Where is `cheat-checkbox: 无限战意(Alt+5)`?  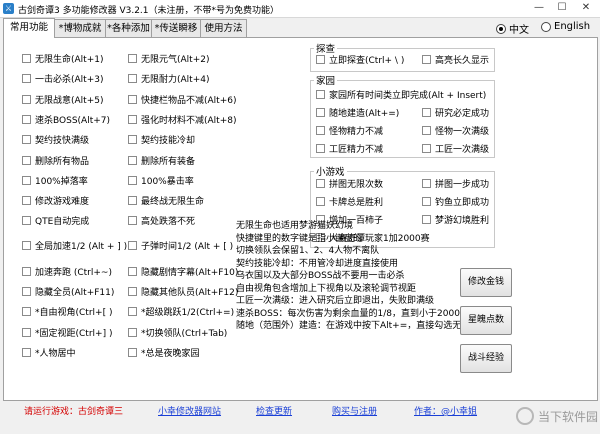 cheat-checkbox: 无限战意(Alt+5) is located at coordinates (62, 99).